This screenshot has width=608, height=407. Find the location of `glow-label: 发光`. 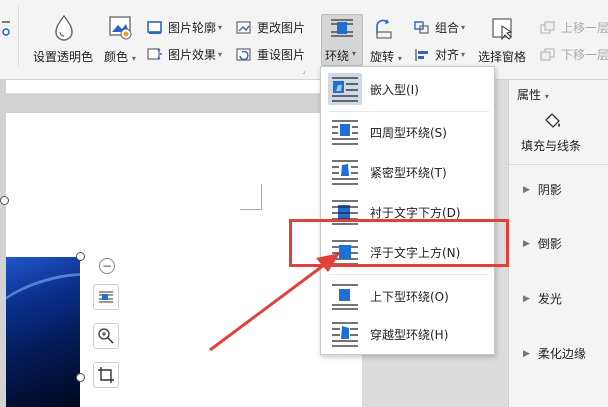

glow-label: 发光 is located at coordinates (549, 299).